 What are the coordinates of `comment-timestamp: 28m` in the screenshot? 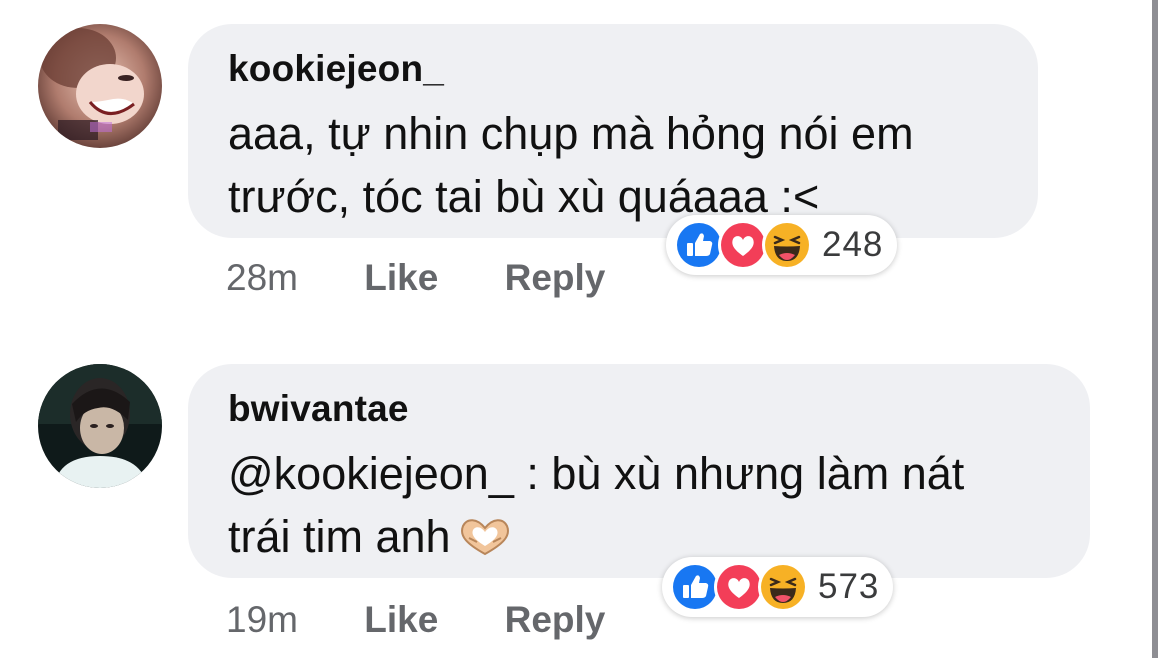 It's located at (262, 278).